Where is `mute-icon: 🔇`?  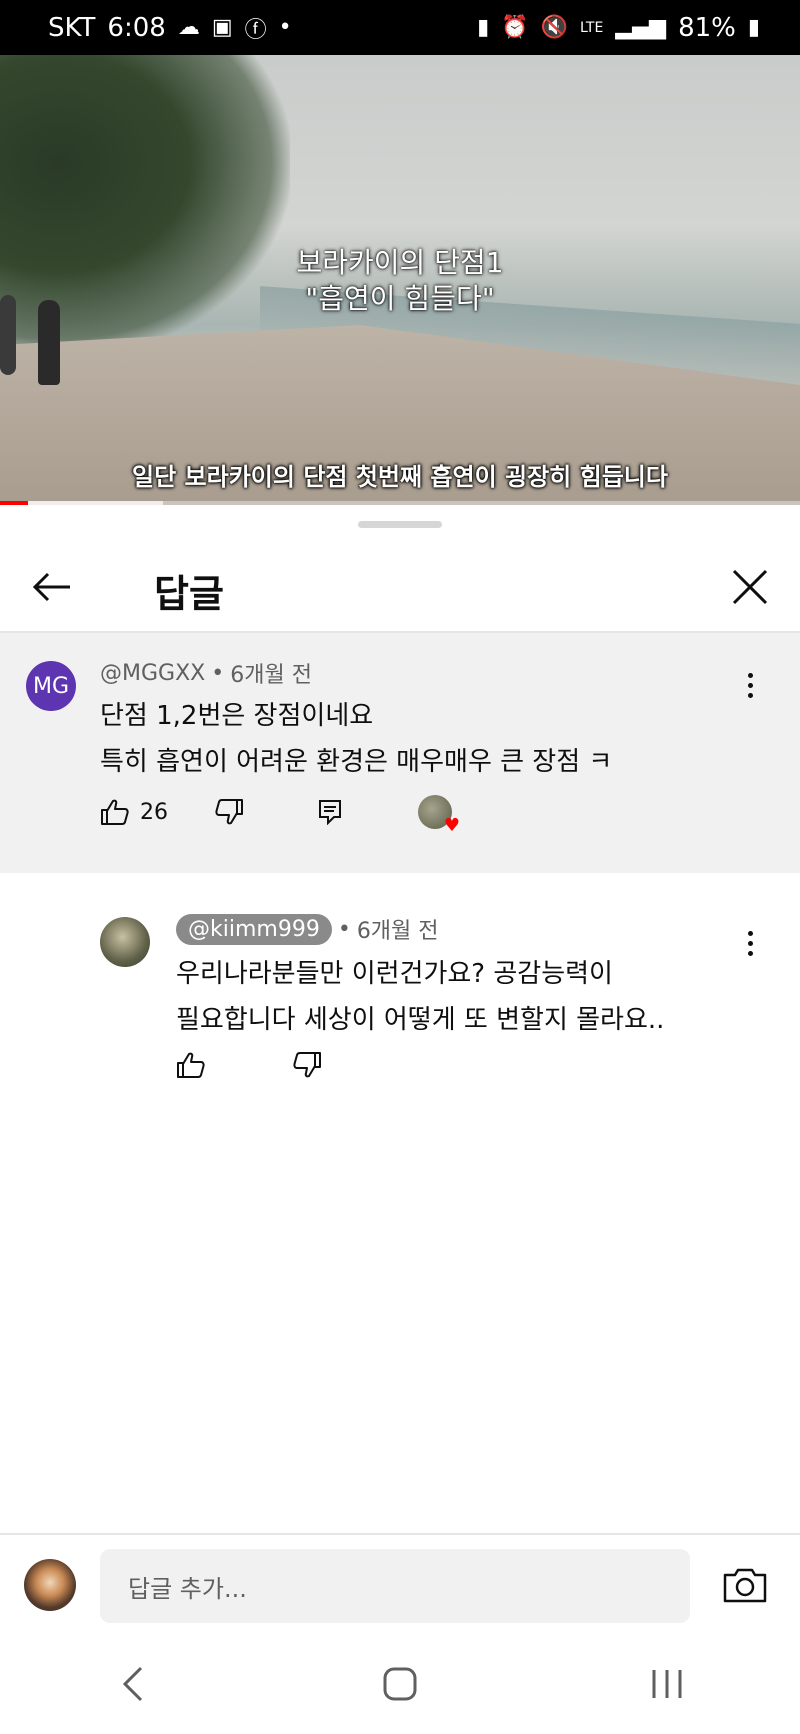
mute-icon: 🔇 is located at coordinates (554, 27).